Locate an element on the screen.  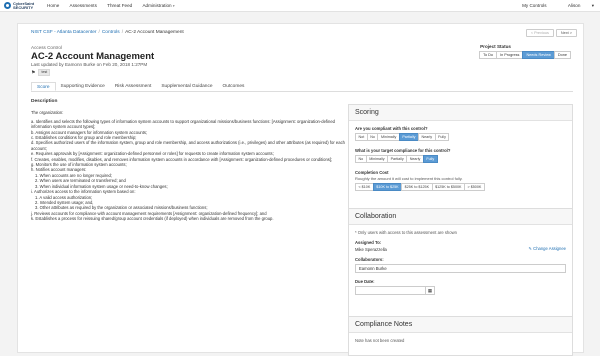
logo-icon is located at coordinates (7, 5).